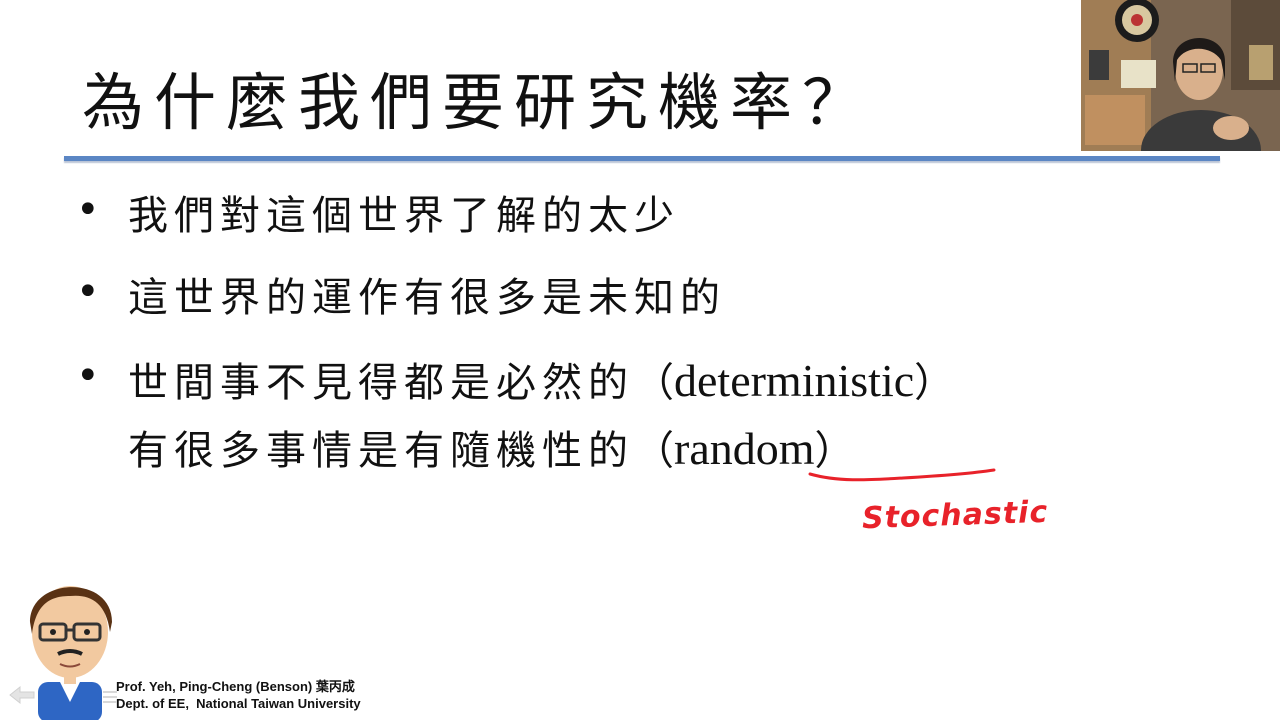 The height and width of the screenshot is (720, 1280). I want to click on ink-annotation-stochastic: Stochastic, so click(955, 515).